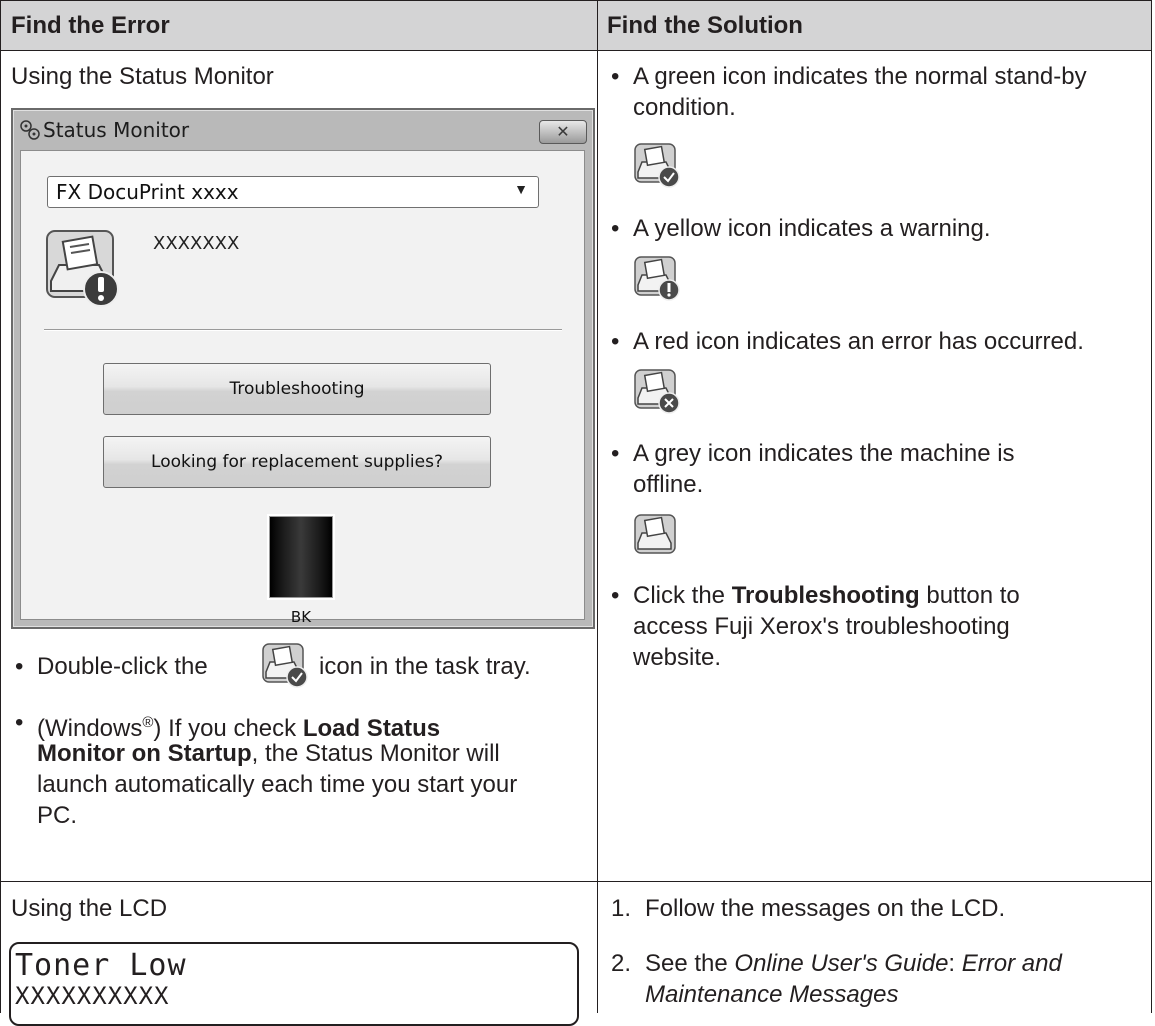  I want to click on bullet-double-click-pre: Double-click the, so click(122, 666).